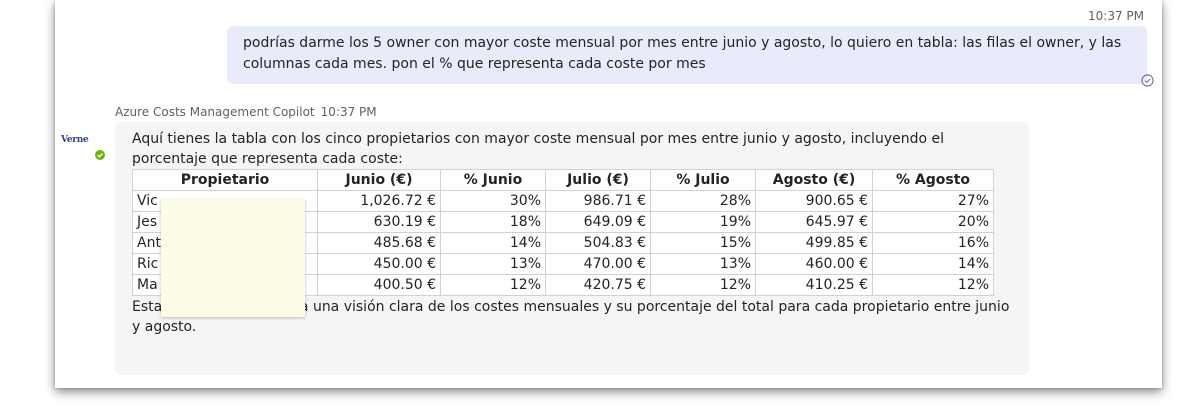 This screenshot has width=1185, height=407. I want to click on table-cell: 470.00 €, so click(598, 264).